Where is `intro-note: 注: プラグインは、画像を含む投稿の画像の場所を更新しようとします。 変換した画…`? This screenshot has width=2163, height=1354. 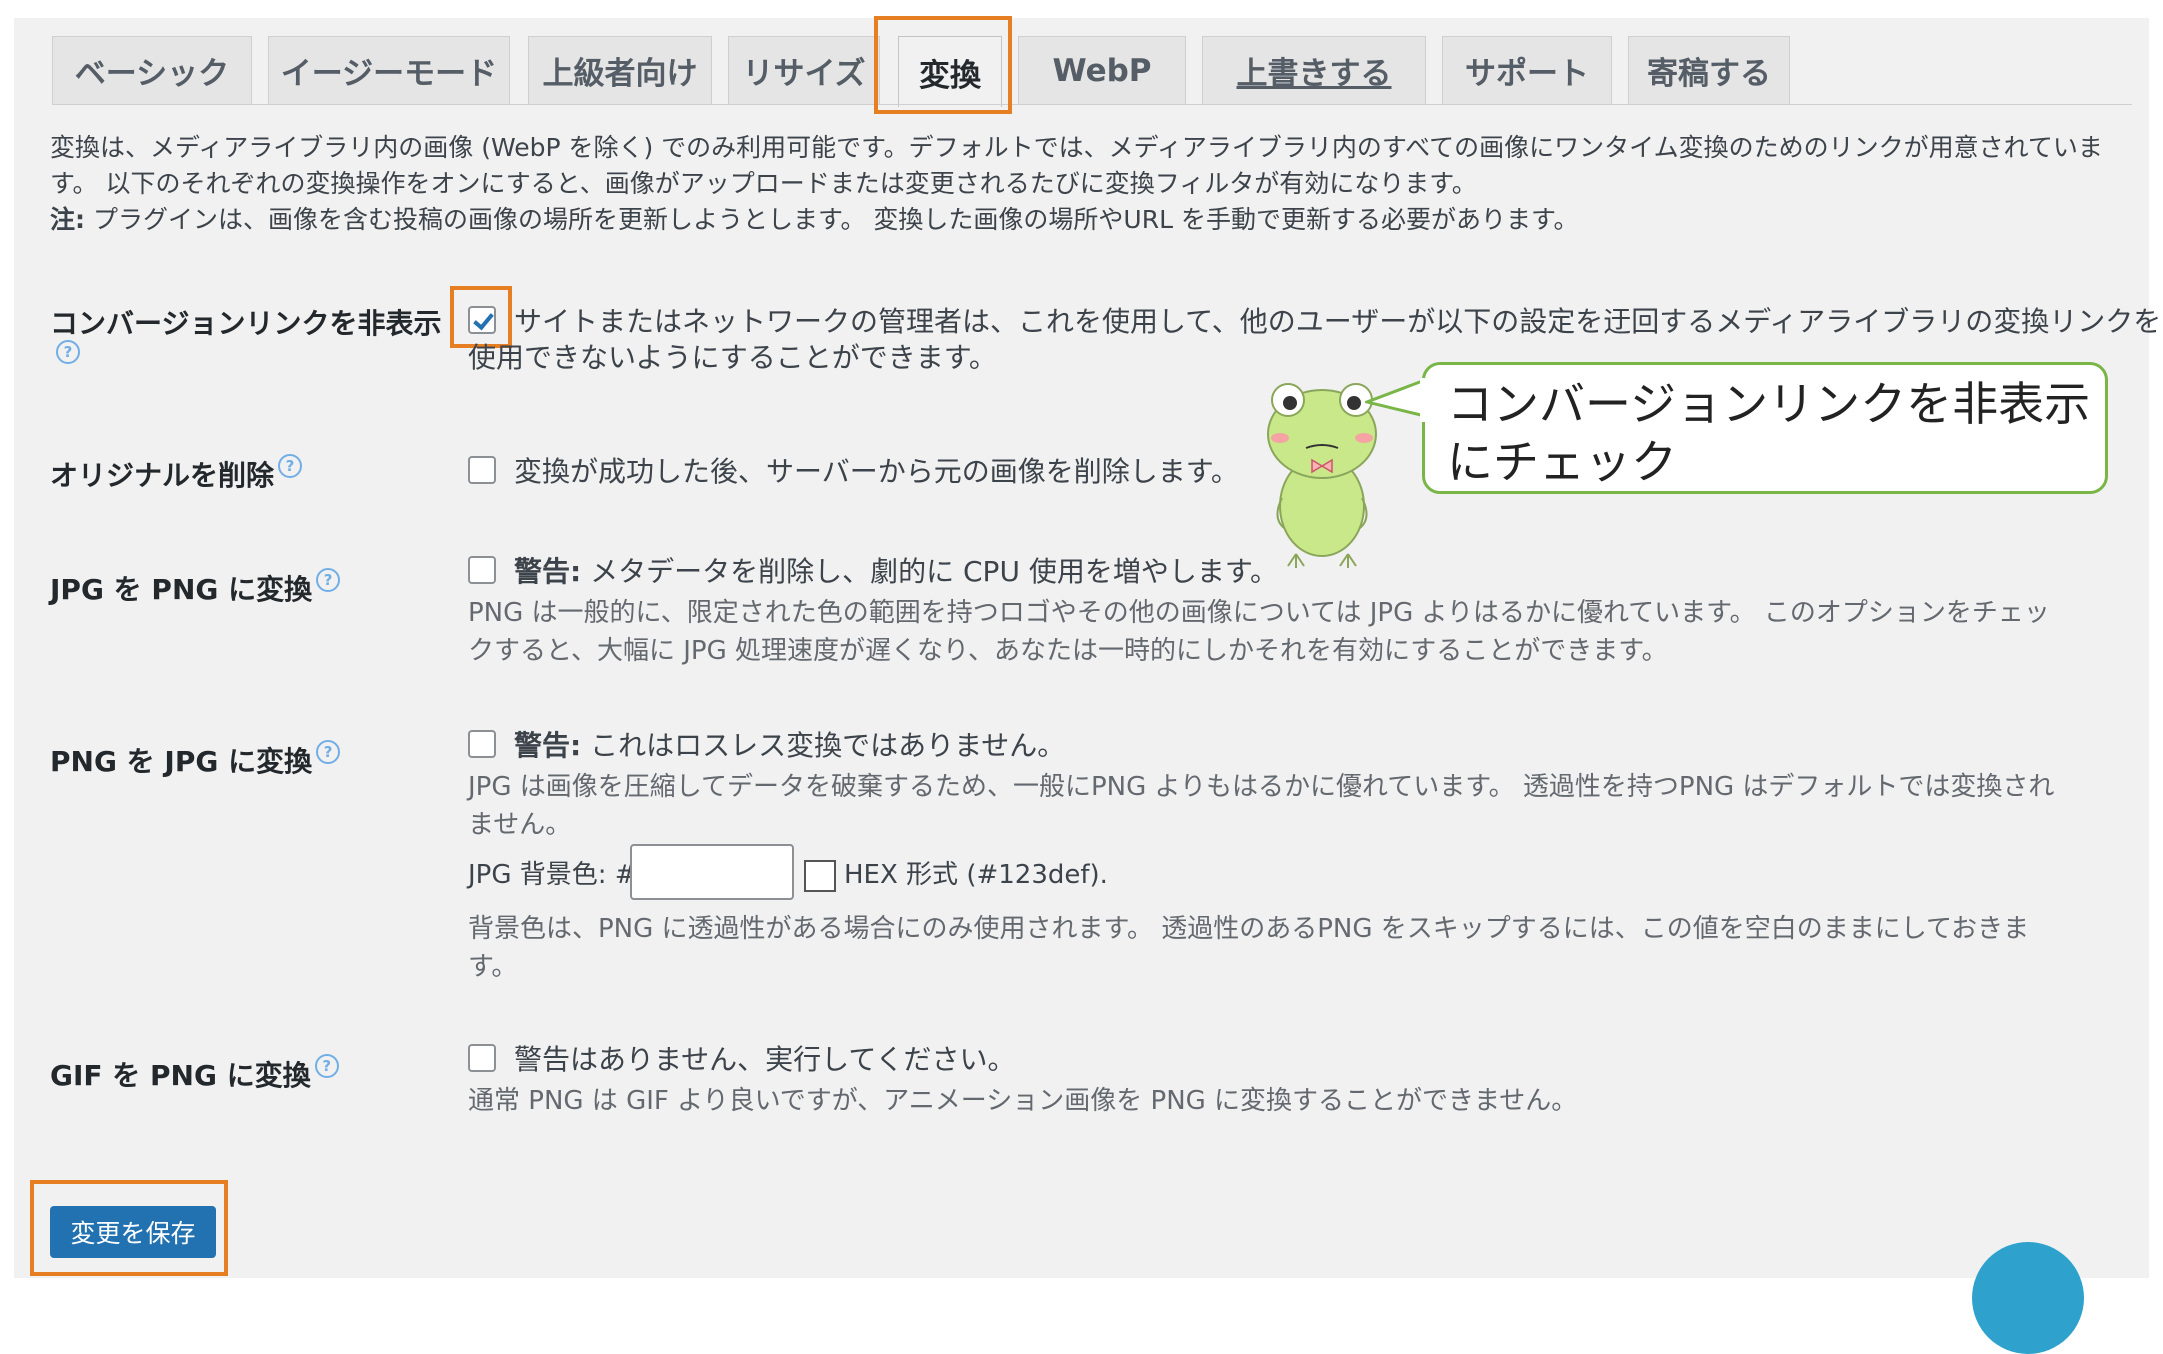
intro-note: 注: プラグインは、画像を含む投稿の画像の場所を更新しようとします。 変換した画… is located at coordinates (1080, 220).